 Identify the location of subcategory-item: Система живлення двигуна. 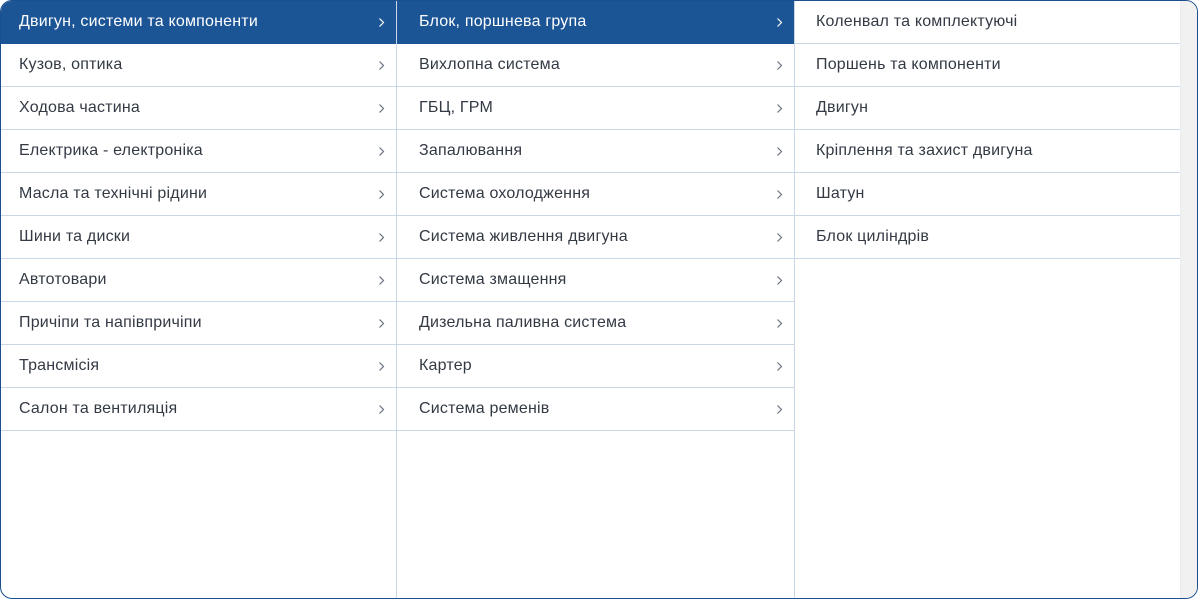
(595, 237).